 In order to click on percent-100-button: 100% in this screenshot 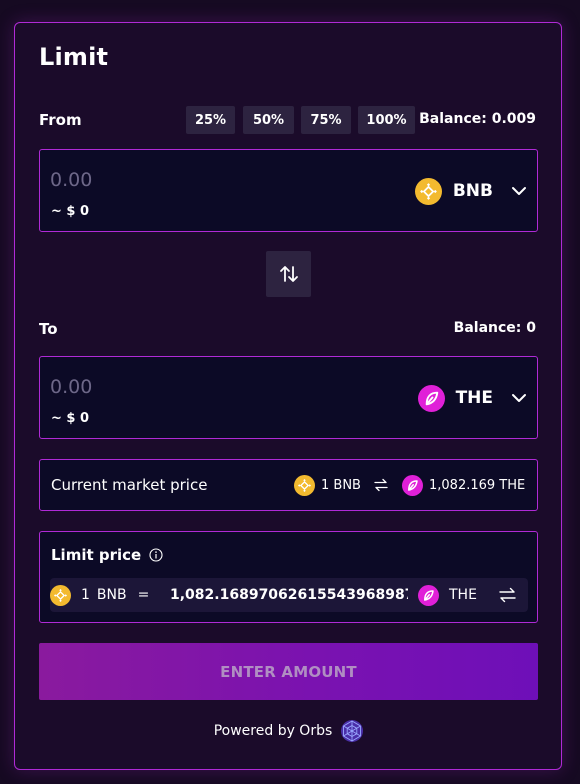, I will do `click(386, 120)`.